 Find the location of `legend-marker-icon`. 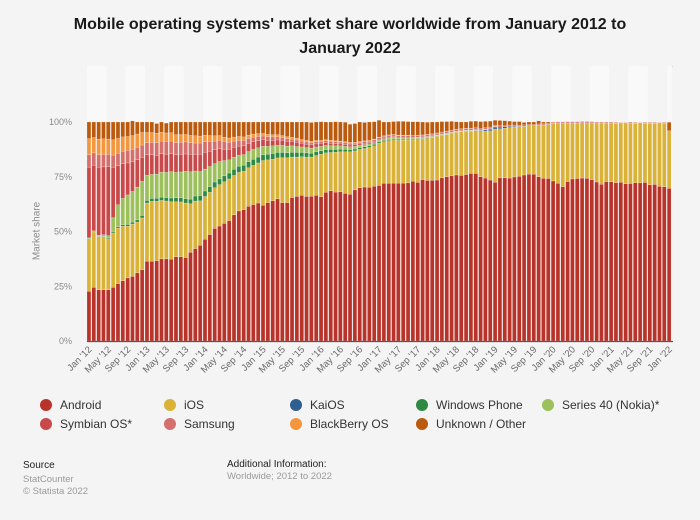

legend-marker-icon is located at coordinates (46, 405).